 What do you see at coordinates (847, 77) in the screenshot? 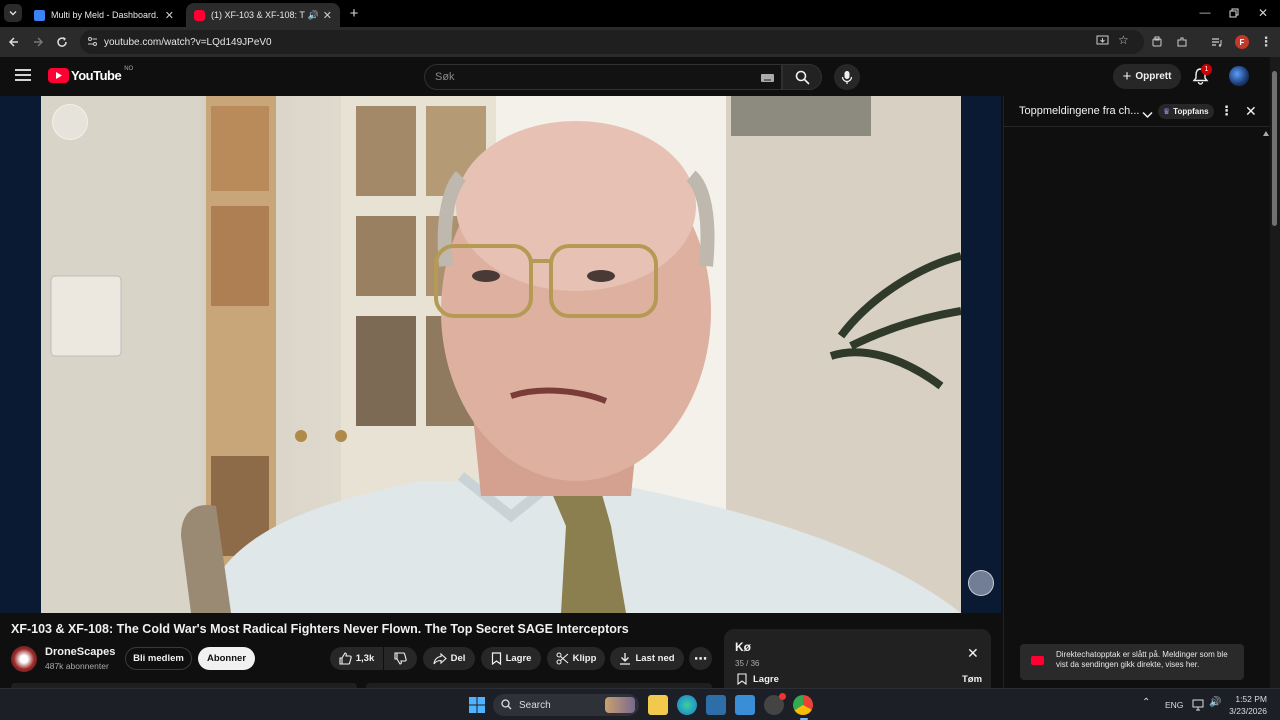
I see `voice-search-button` at bounding box center [847, 77].